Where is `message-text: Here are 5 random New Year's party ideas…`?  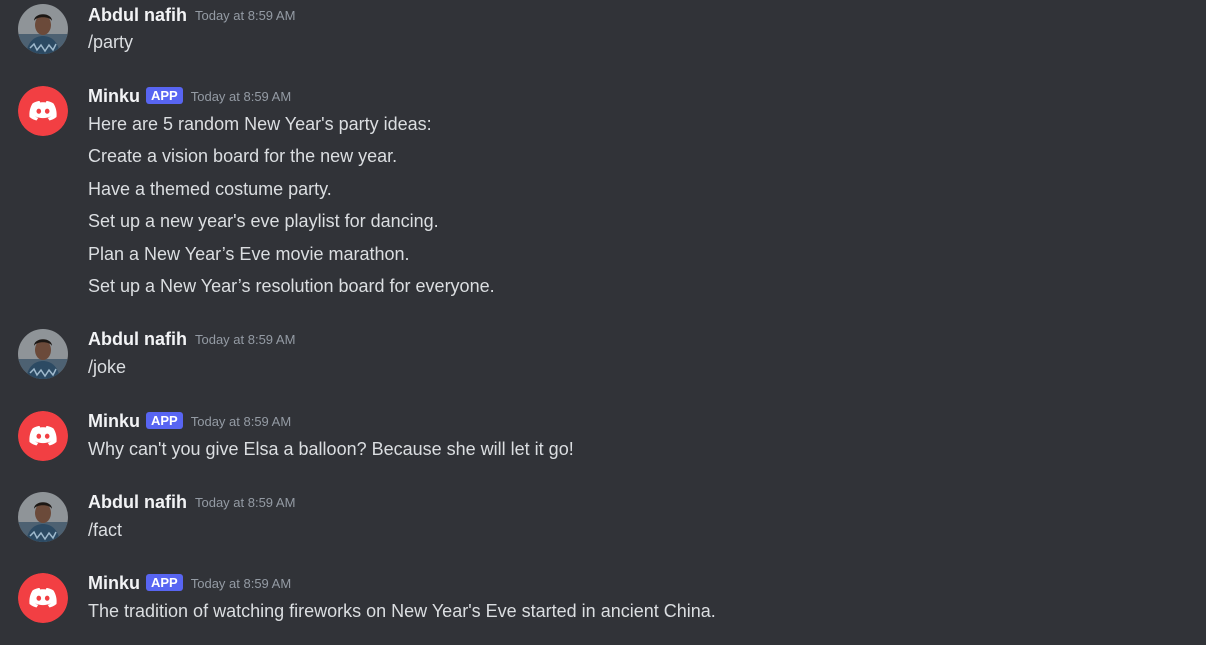
message-text: Here are 5 random New Year's party ideas… is located at coordinates (260, 124).